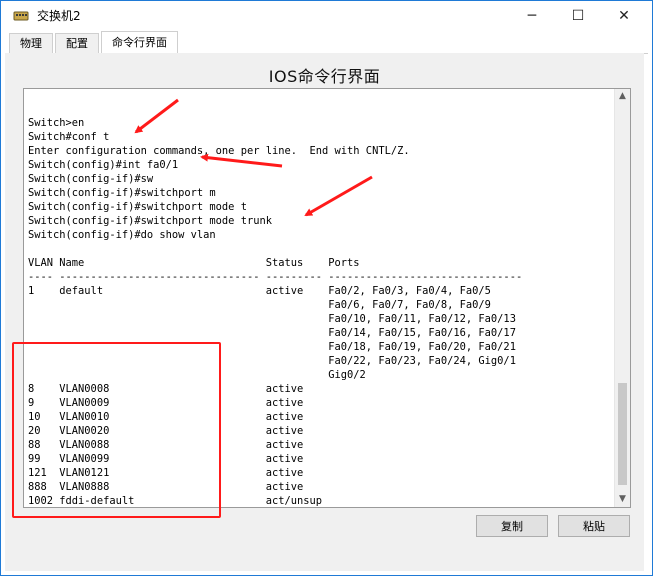  I want to click on console-line: Fa0/6, Fa0/7, Fa0/8, Fa0/9, so click(259, 305).